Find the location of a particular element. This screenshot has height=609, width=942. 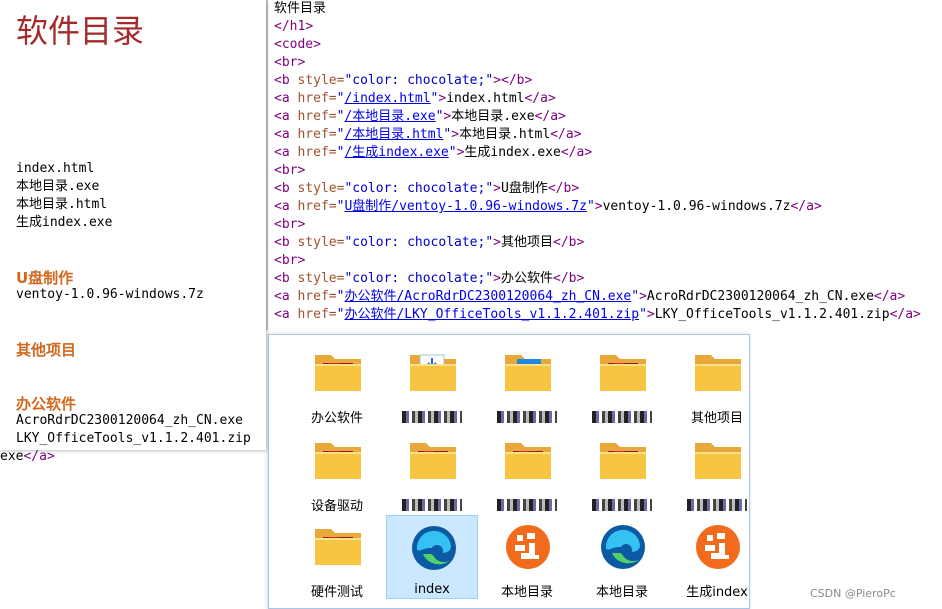

link-local-dir-html: 本地目录.html is located at coordinates (61, 205).